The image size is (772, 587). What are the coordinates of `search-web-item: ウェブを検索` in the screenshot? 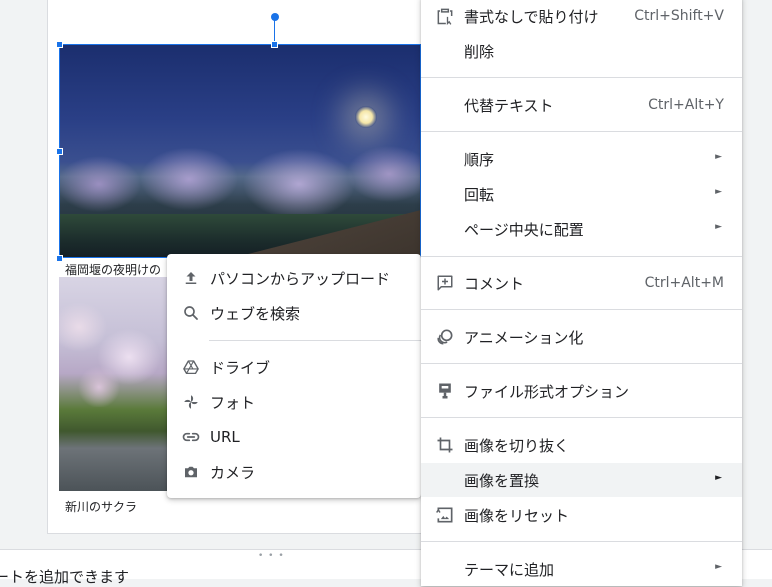 It's located at (294, 313).